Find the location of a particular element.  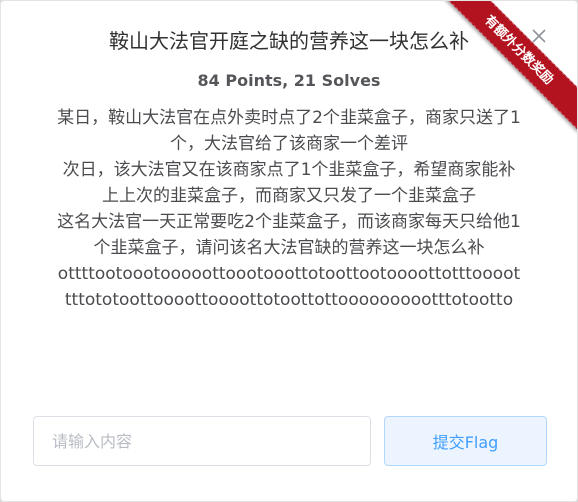

close-icon is located at coordinates (539, 36).